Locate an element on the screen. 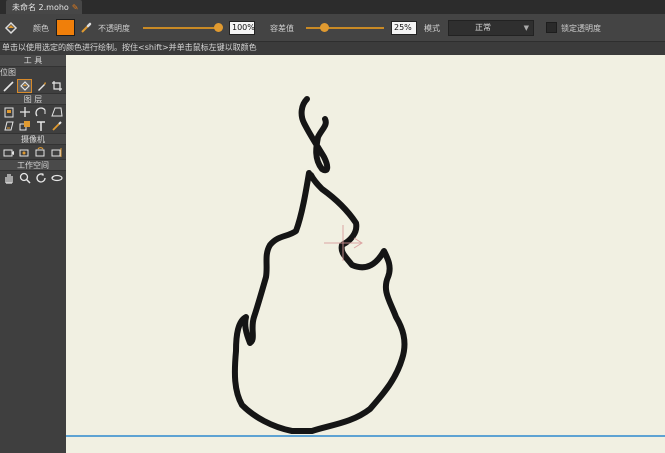 This screenshot has width=665, height=453. eraser-tool is located at coordinates (40, 86).